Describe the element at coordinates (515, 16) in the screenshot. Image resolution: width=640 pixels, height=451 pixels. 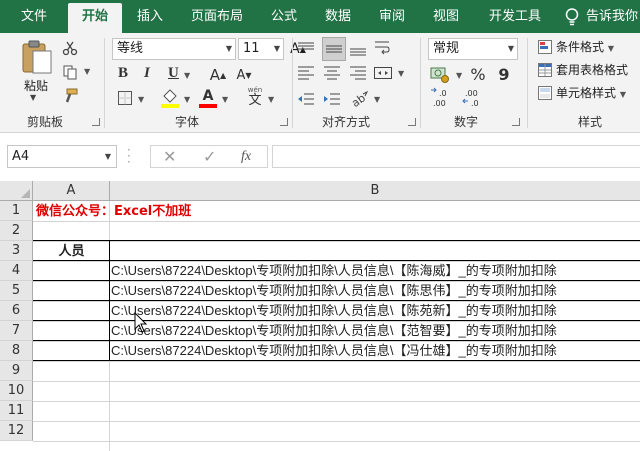
I see `tab-developer: 开发工具` at that location.